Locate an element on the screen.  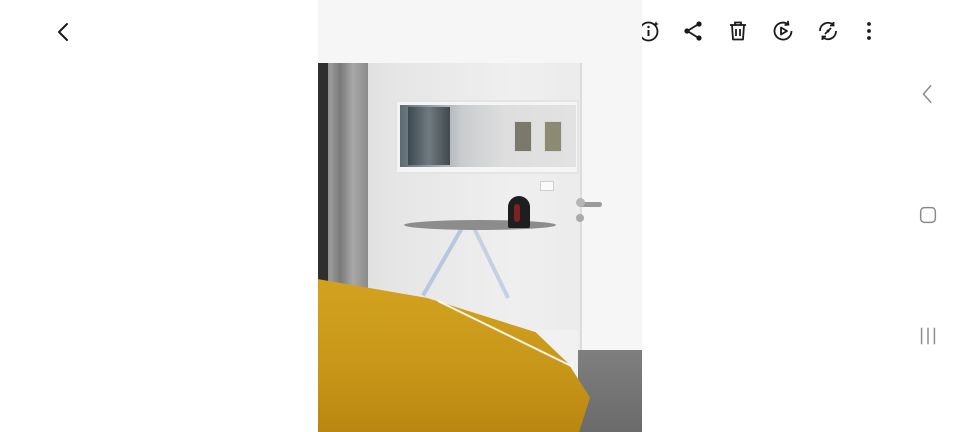
video-button is located at coordinates (783, 31).